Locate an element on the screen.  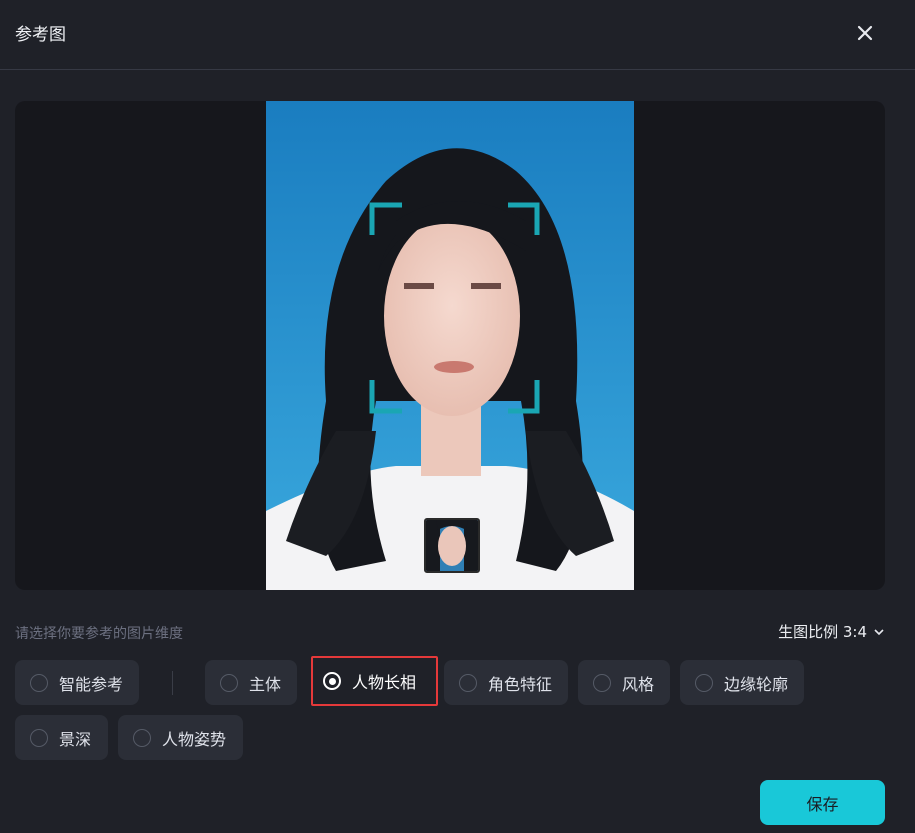
option-pose: 人物姿势 is located at coordinates (180, 737).